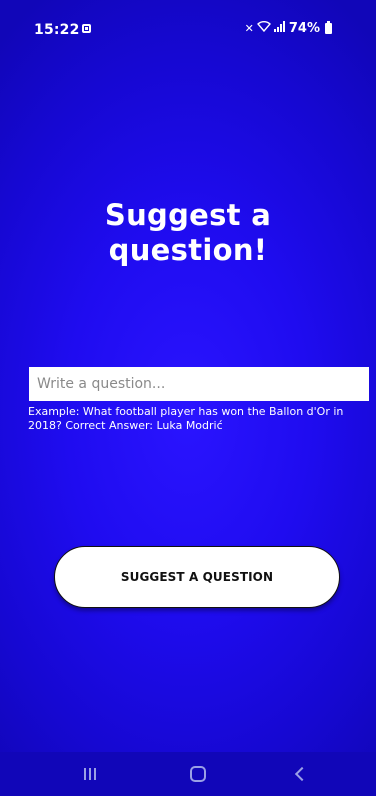 This screenshot has height=796, width=376. I want to click on signal-icon, so click(279, 28).